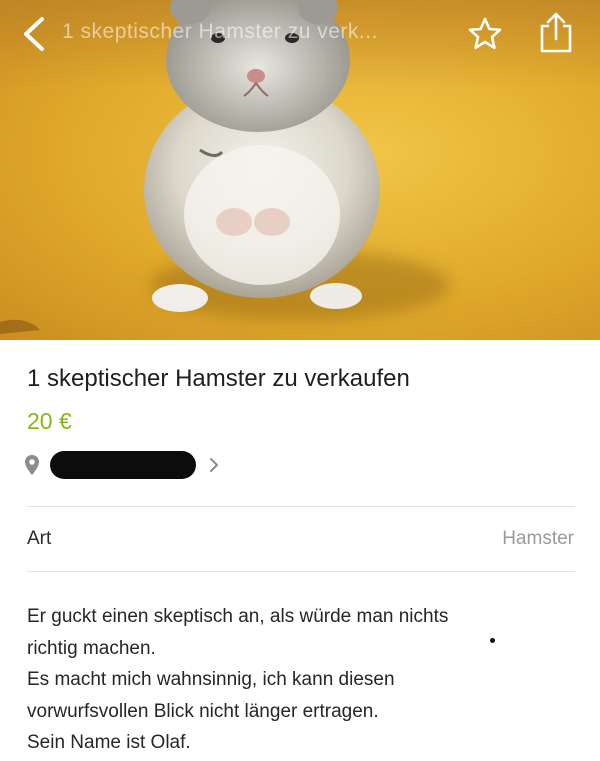  I want to click on divider-top, so click(301, 506).